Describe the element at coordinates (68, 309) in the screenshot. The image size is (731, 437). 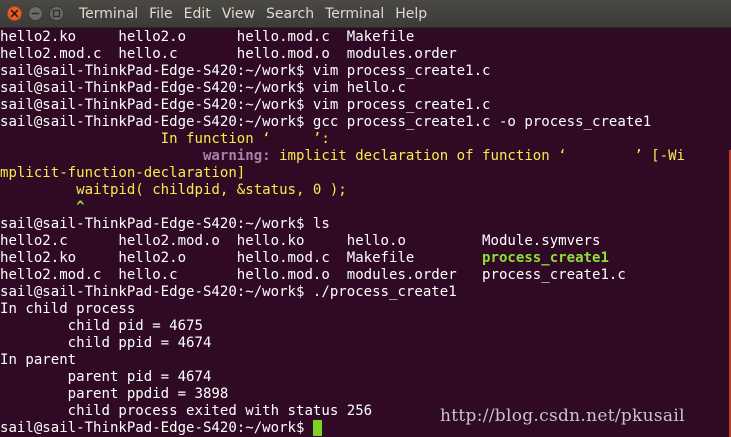
I see `terminal-text: In child process` at that location.